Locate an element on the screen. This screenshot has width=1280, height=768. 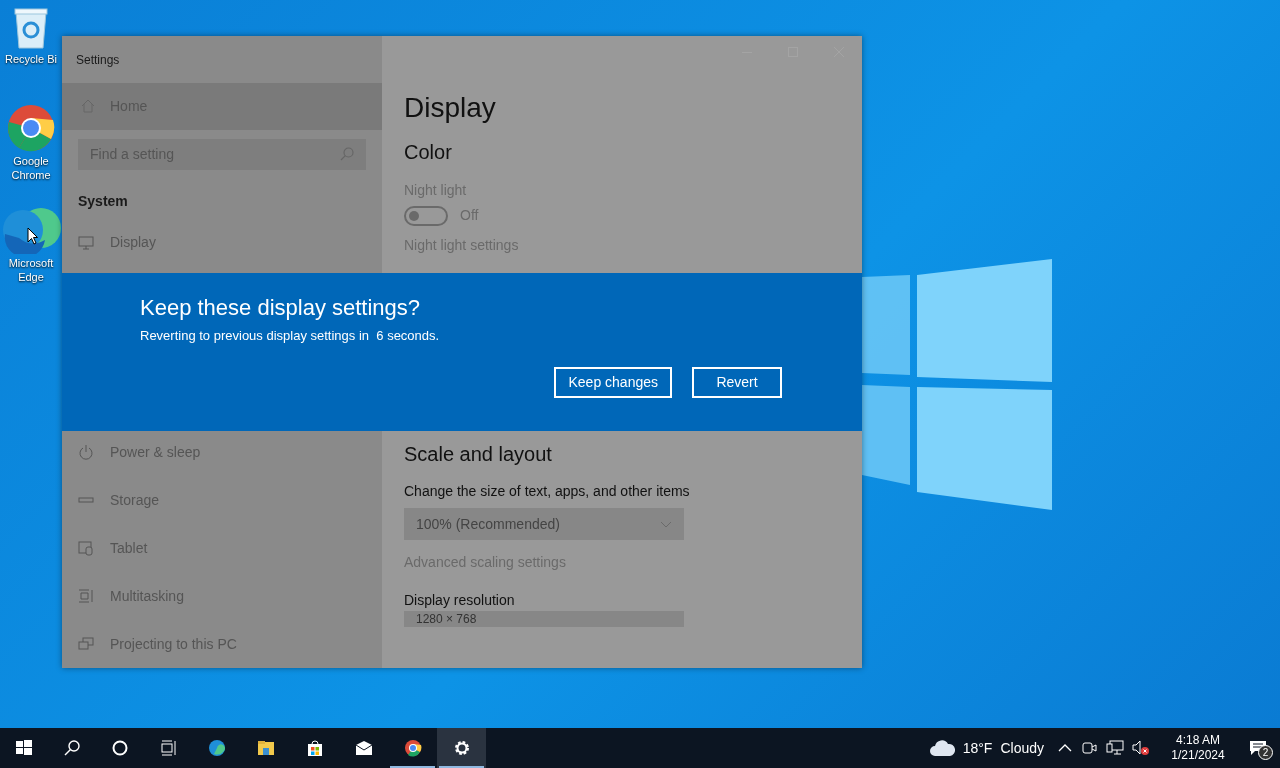
desktop-shortcut: Recycle Bi is located at coordinates (31, 36).